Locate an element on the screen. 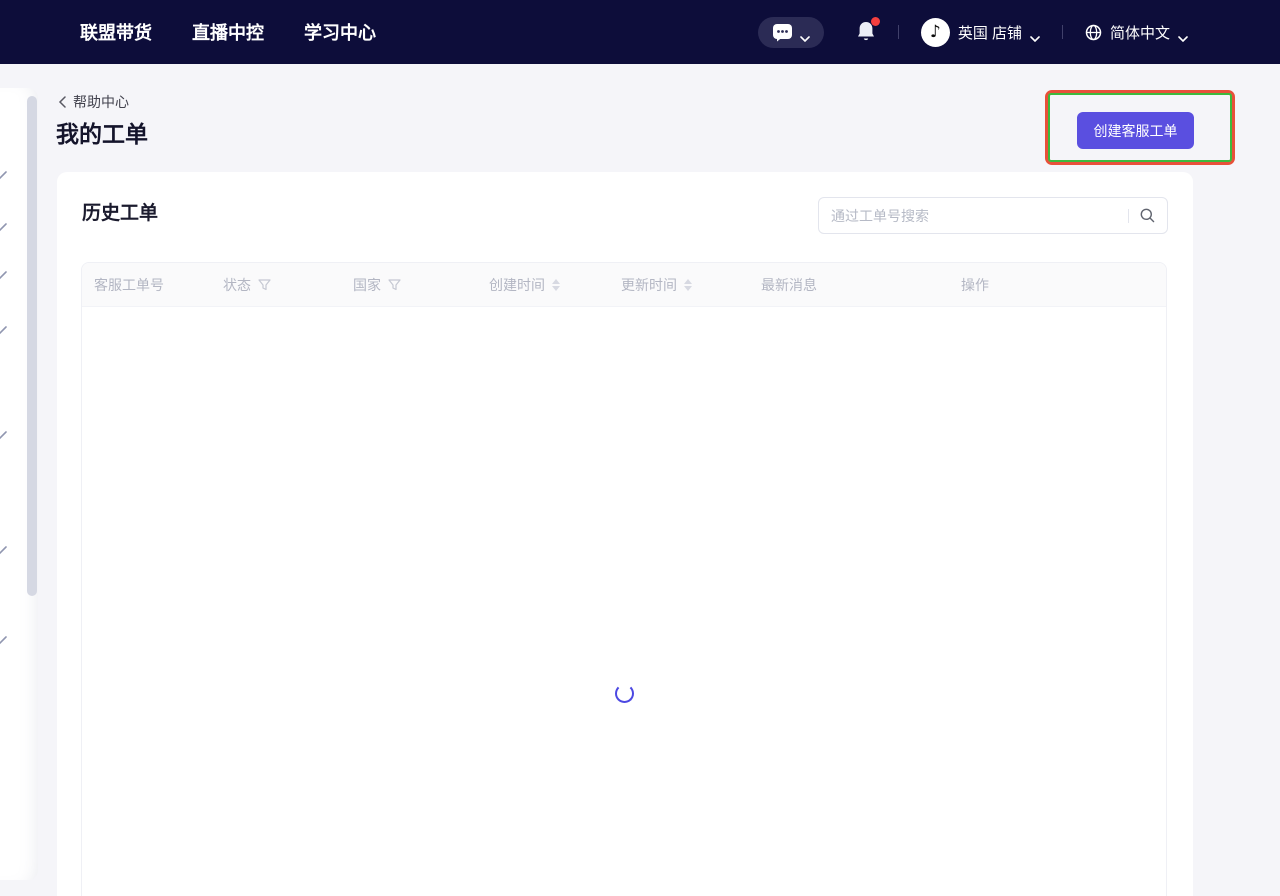 The image size is (1280, 896). chat-messages-button is located at coordinates (790, 32).